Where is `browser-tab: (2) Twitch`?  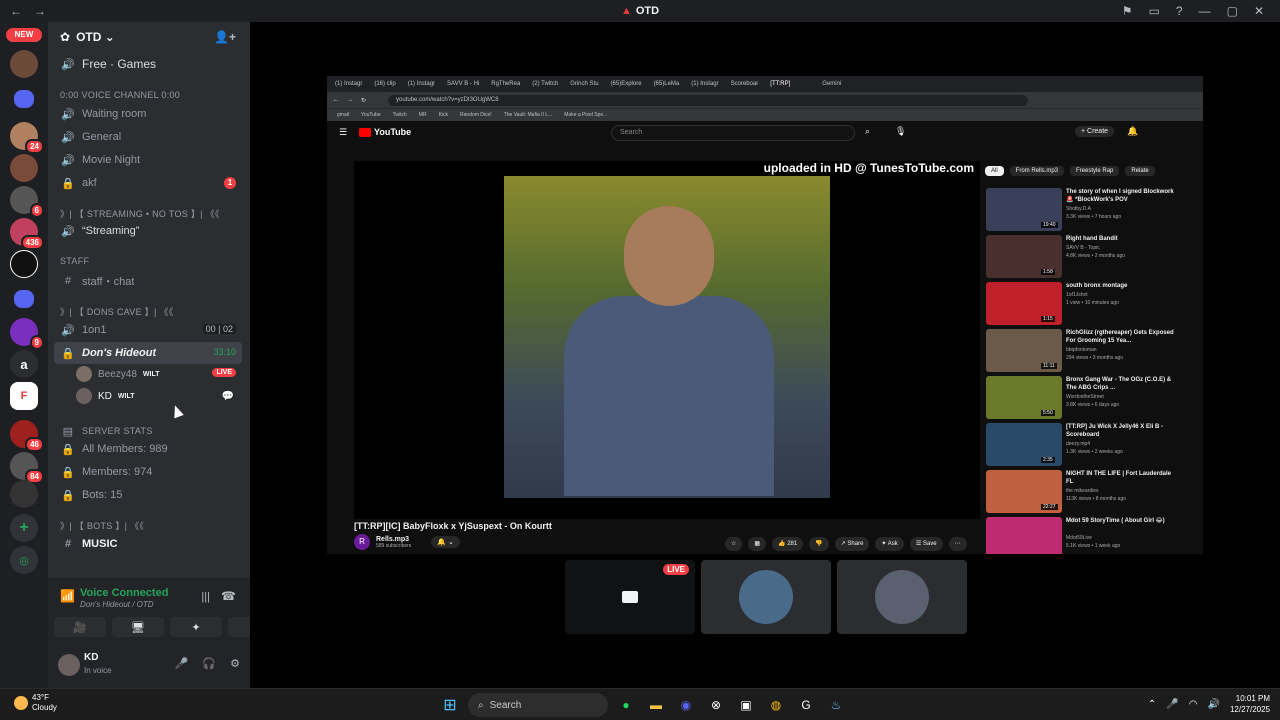 browser-tab: (2) Twitch is located at coordinates (545, 84).